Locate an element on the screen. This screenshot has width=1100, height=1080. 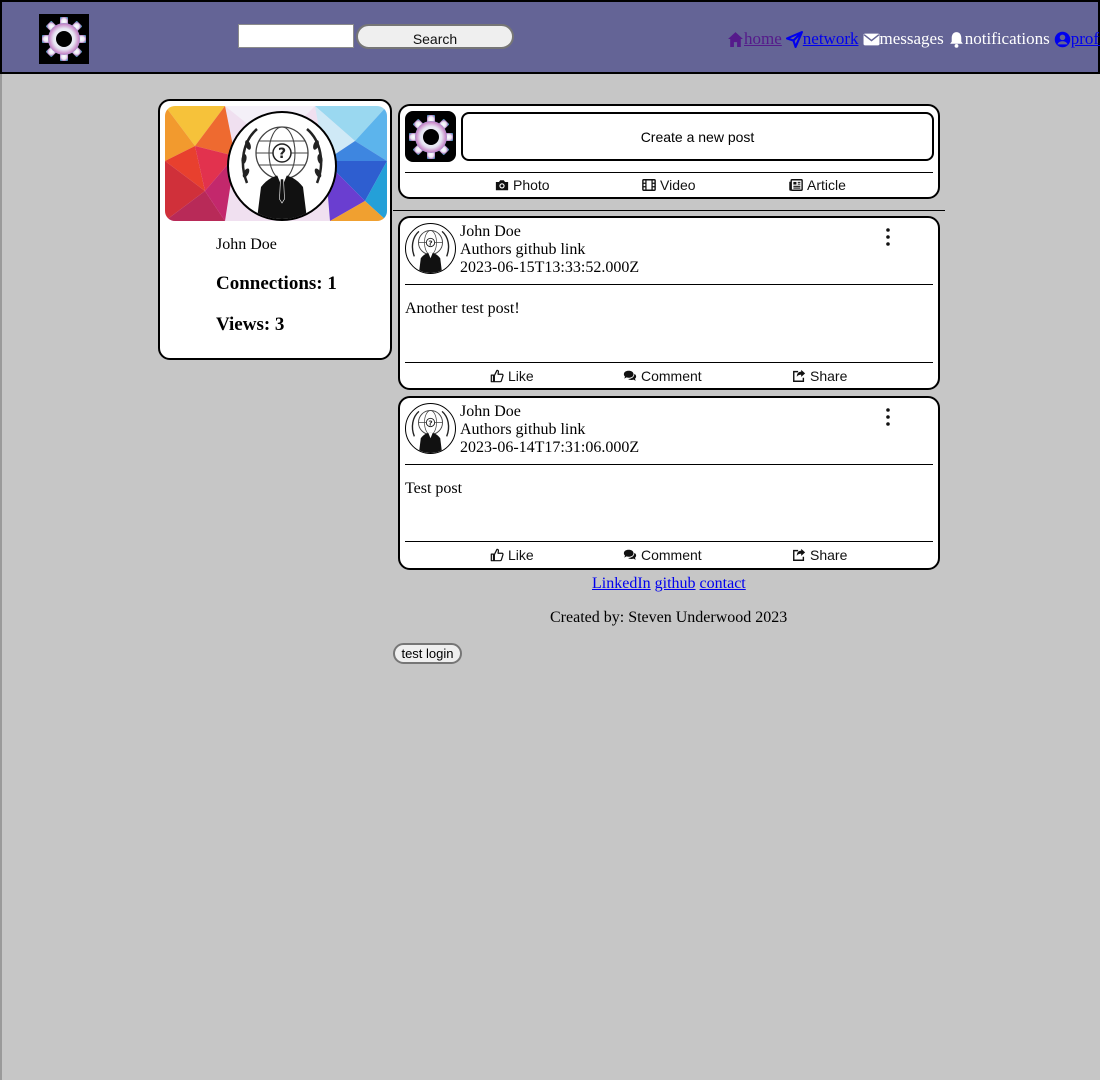
footer-links: LinkedIn github contact is located at coordinates (669, 584).